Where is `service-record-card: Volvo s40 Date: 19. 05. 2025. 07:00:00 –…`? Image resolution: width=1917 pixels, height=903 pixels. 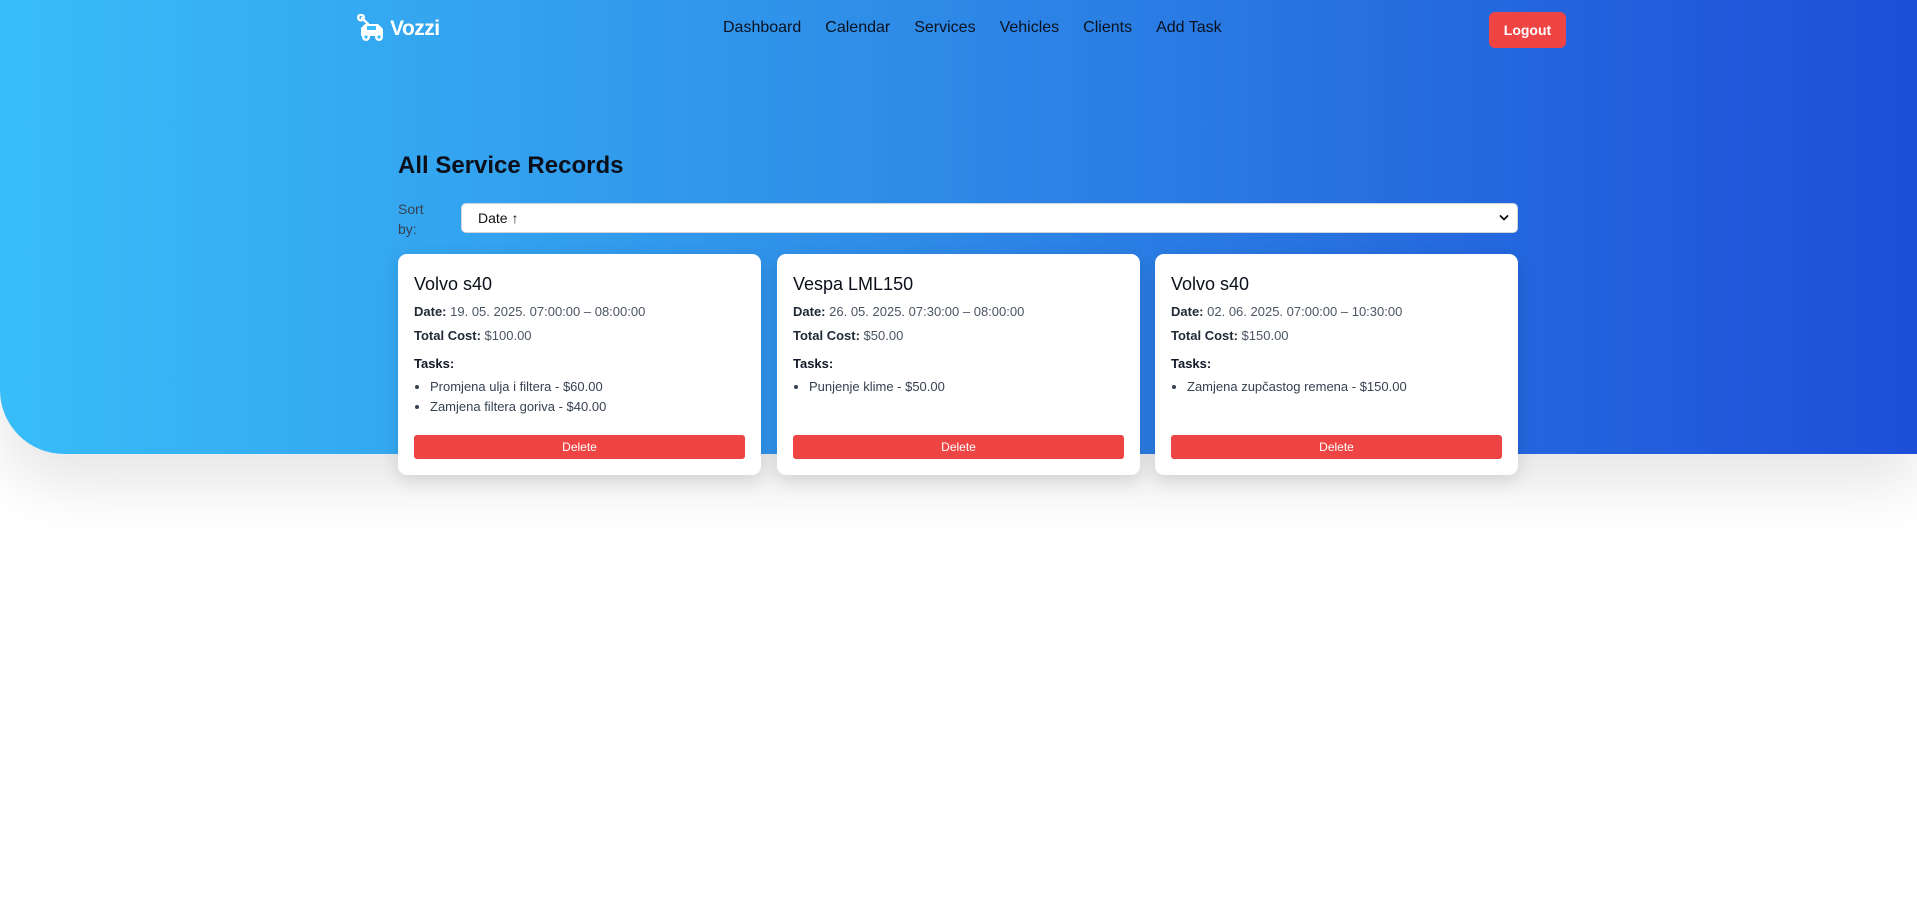
service-record-card: Volvo s40 Date: 19. 05. 2025. 07:00:00 –… is located at coordinates (579, 364).